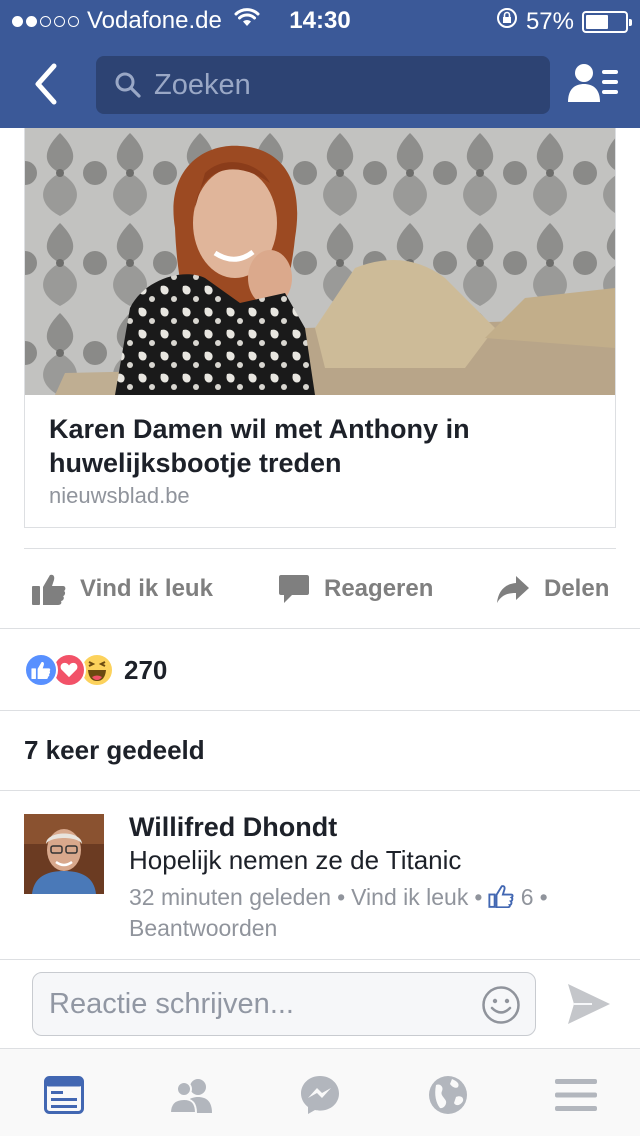  I want to click on share-button: Delen, so click(552, 589).